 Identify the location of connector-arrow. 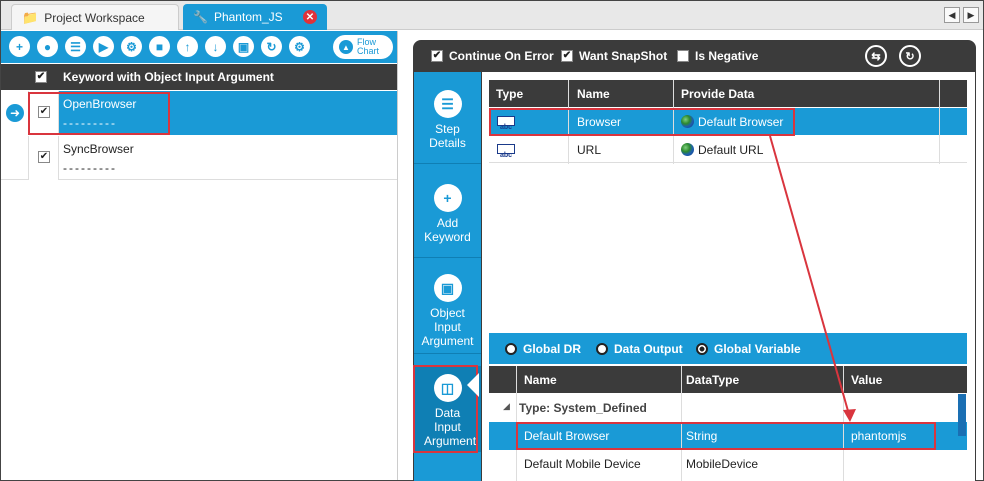
(812, 278).